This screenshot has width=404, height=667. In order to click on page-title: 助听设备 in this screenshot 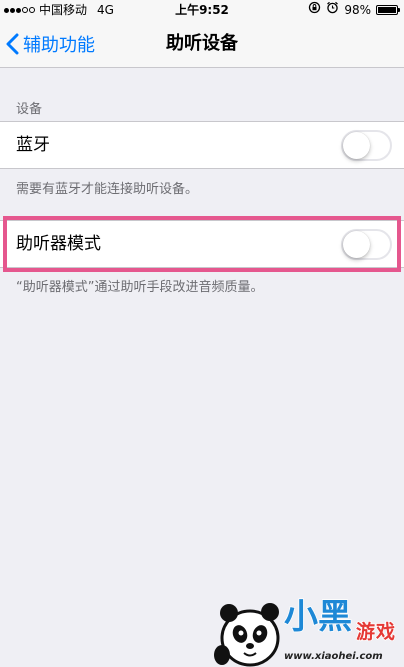, I will do `click(202, 43)`.